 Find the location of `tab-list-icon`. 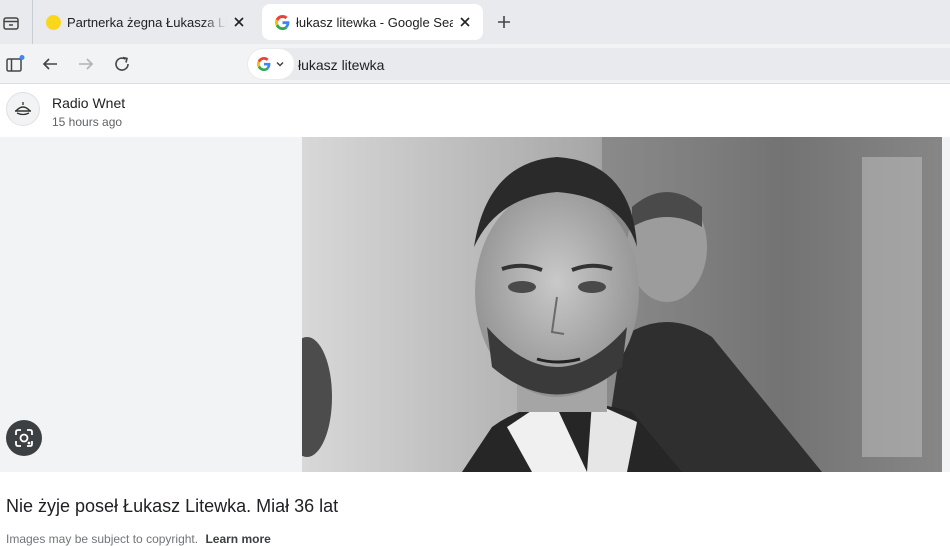

tab-list-icon is located at coordinates (11, 23).